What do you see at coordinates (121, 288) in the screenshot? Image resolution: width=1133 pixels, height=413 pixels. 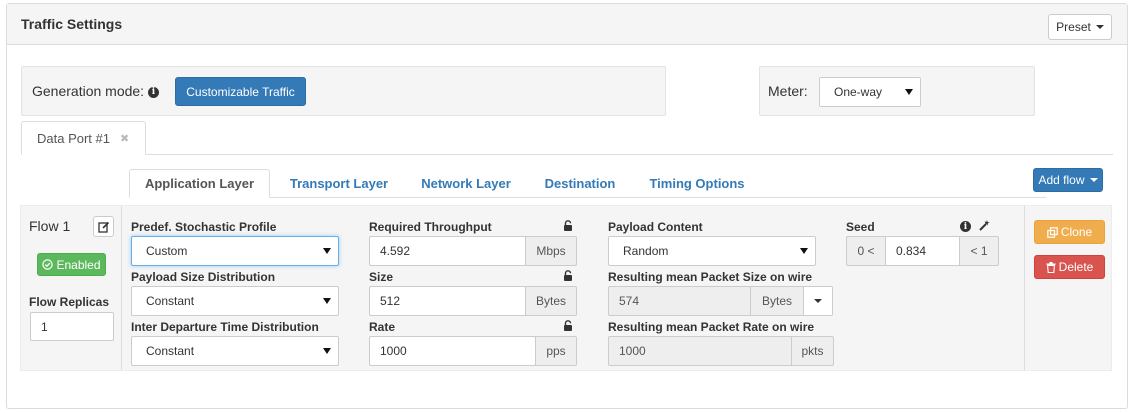 I see `flow-divider-left` at bounding box center [121, 288].